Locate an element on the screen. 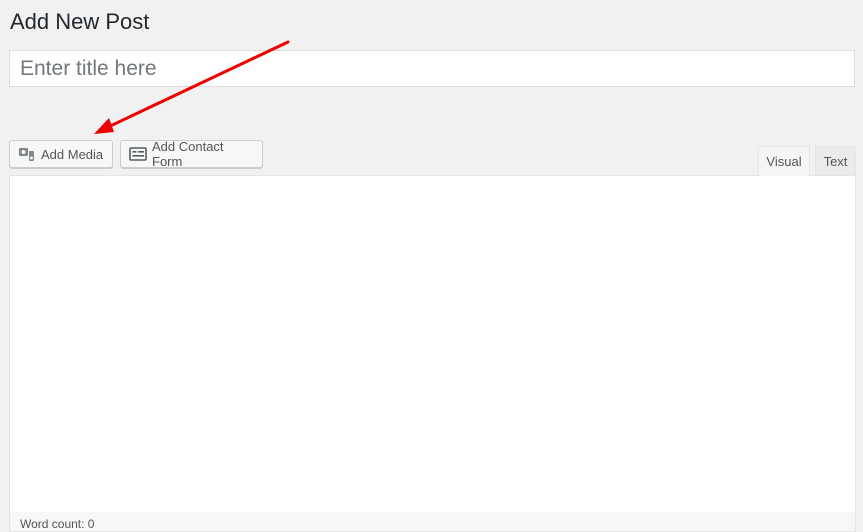 The width and height of the screenshot is (863, 532). word-count: Word count: 0 is located at coordinates (57, 524).